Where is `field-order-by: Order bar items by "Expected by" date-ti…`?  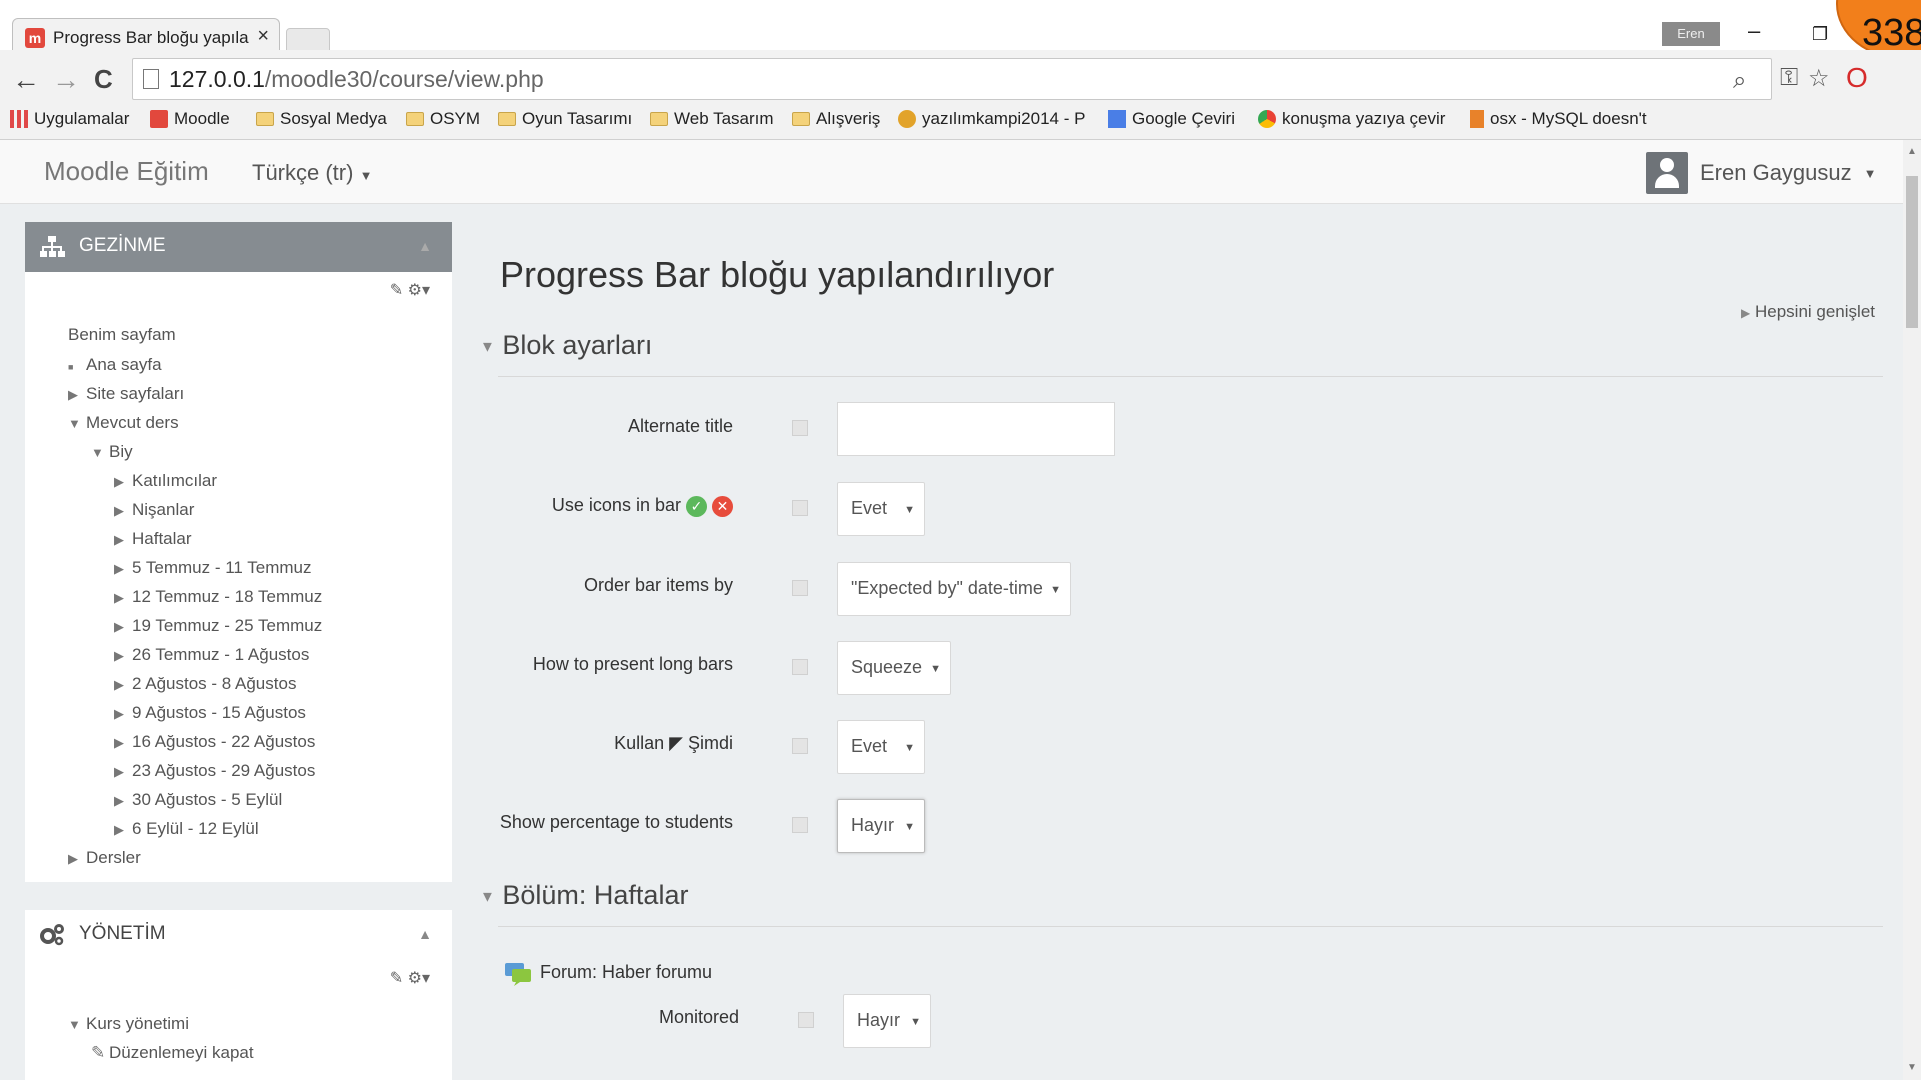
field-order-by: Order bar items by "Expected by" date-ti… is located at coordinates (1186, 589).